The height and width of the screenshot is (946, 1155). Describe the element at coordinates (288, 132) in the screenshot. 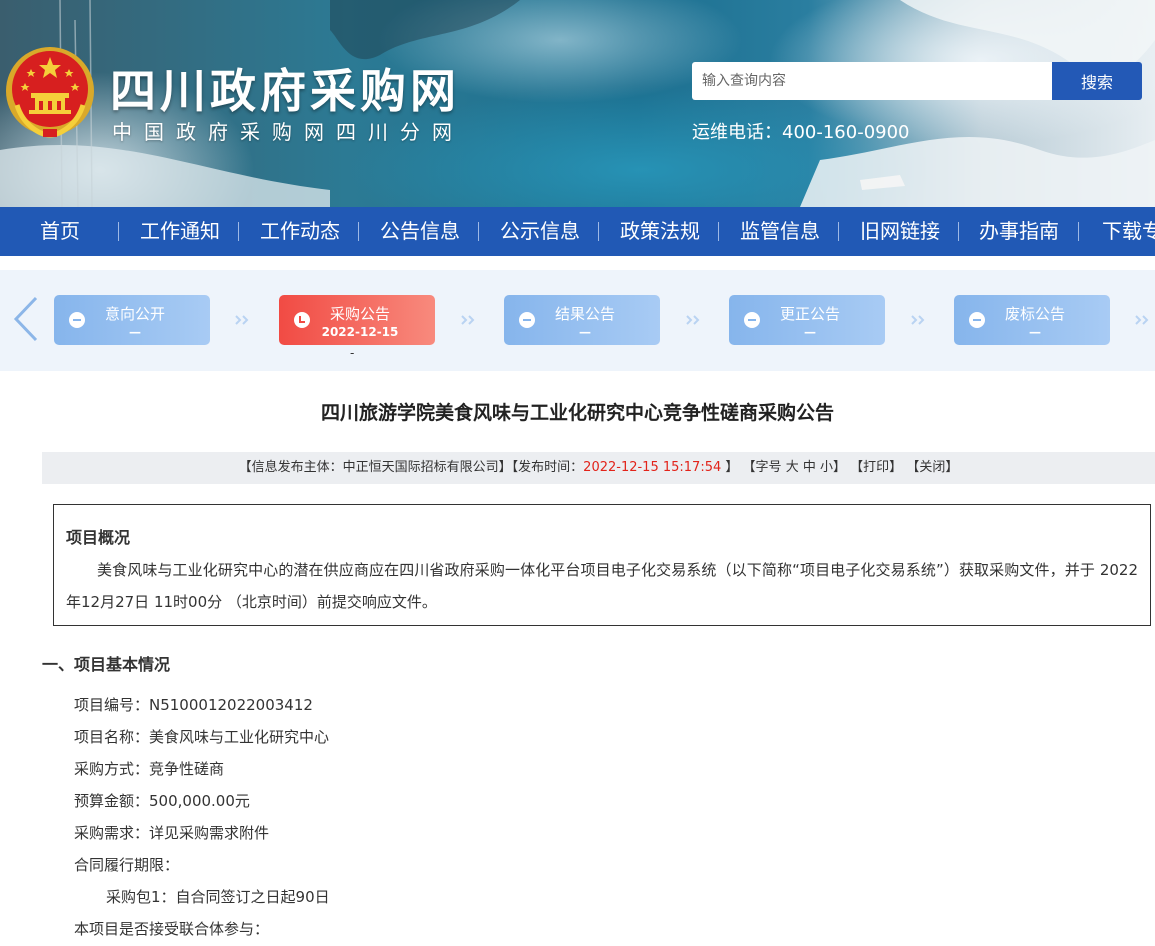

I see `site-subtitle: 中国政府采购网四川分网` at that location.